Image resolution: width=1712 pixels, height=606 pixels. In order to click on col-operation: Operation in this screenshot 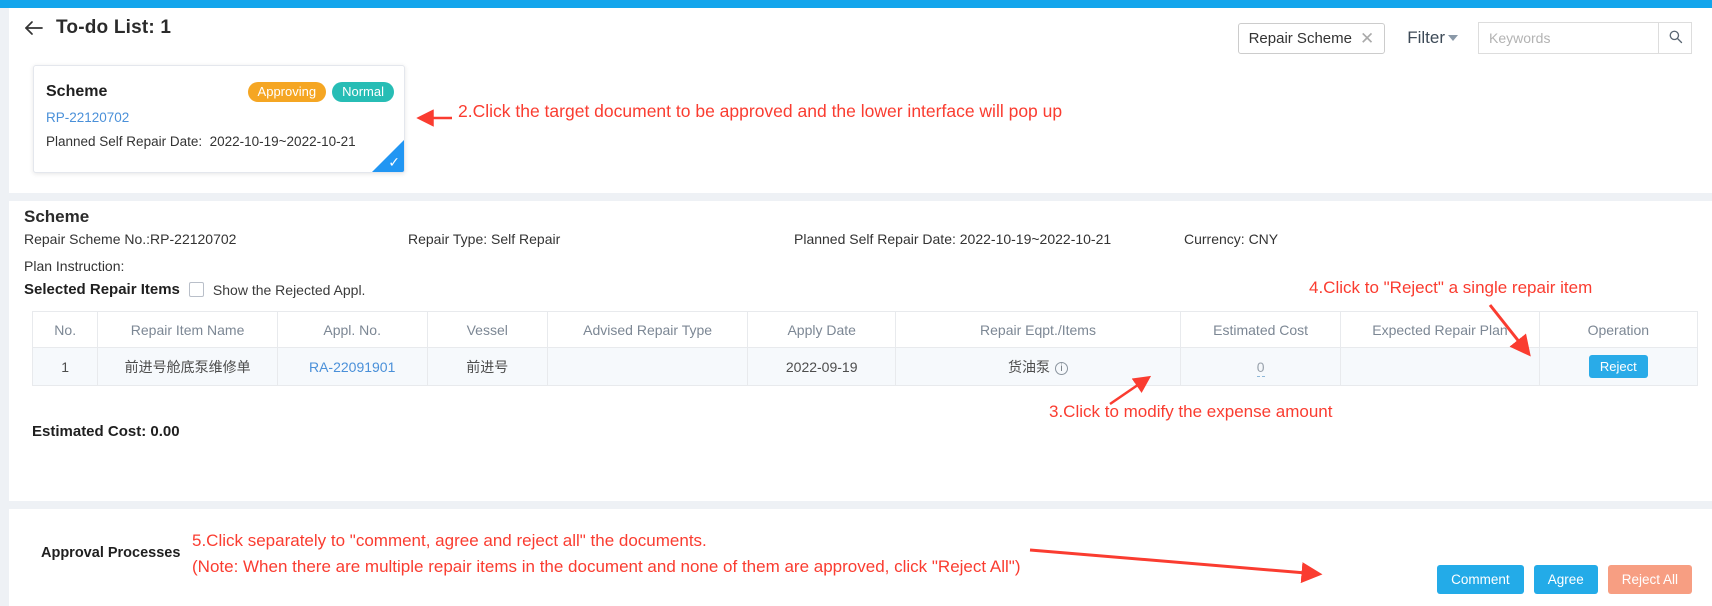, I will do `click(1618, 329)`.